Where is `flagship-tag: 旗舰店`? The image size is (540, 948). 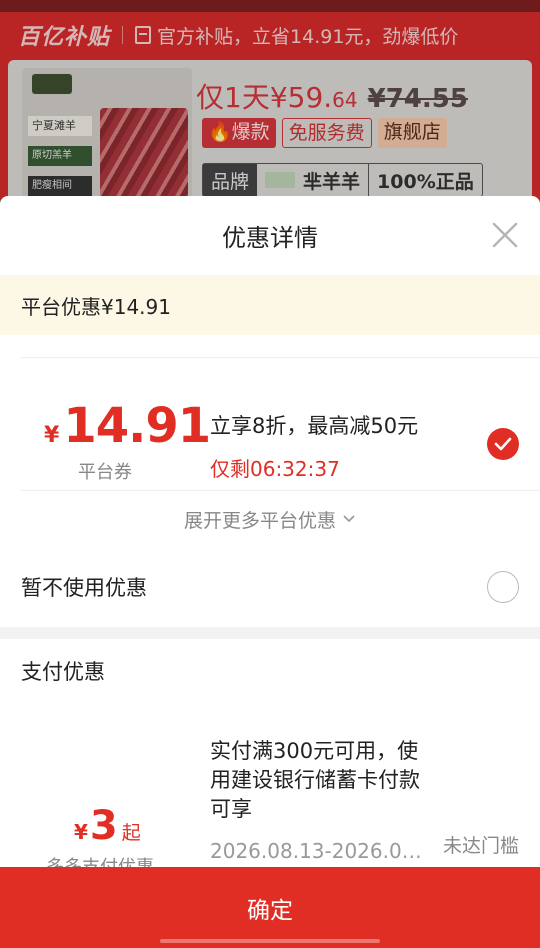 flagship-tag: 旗舰店 is located at coordinates (412, 133).